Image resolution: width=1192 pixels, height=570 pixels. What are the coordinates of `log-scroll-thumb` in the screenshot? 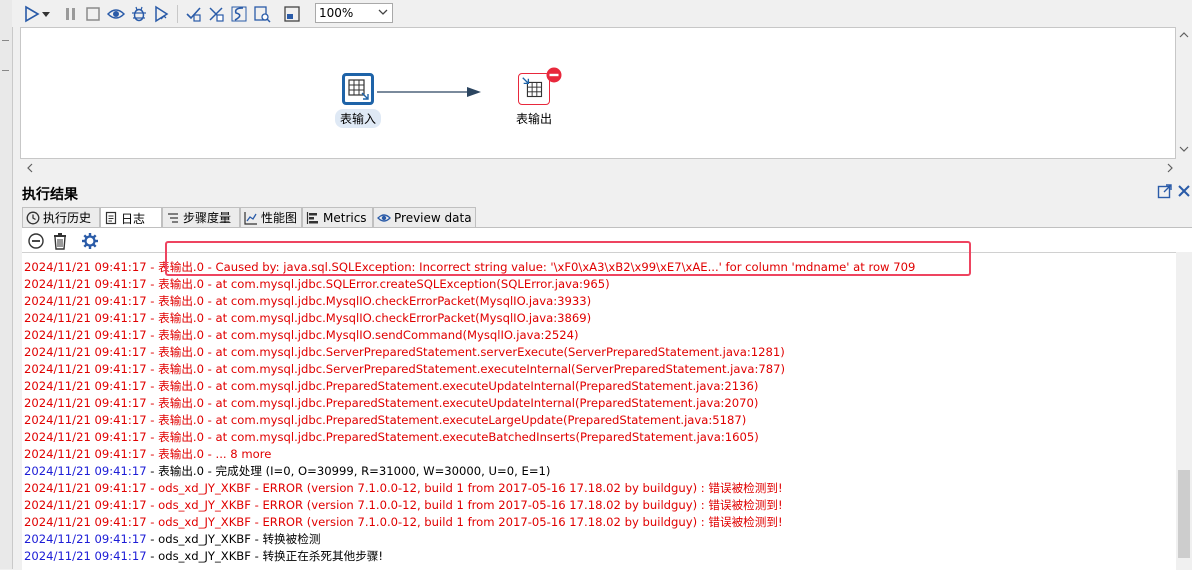 It's located at (1184, 514).